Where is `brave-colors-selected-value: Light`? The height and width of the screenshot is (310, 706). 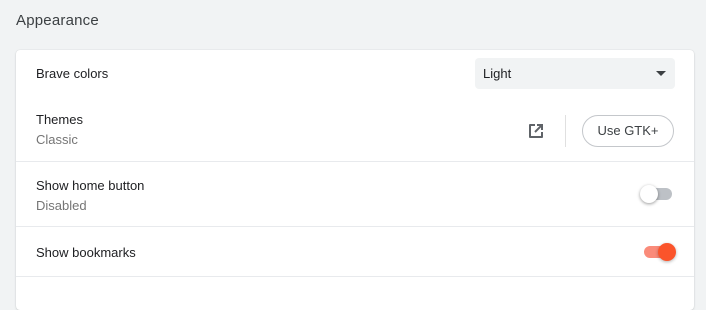 brave-colors-selected-value: Light is located at coordinates (497, 73).